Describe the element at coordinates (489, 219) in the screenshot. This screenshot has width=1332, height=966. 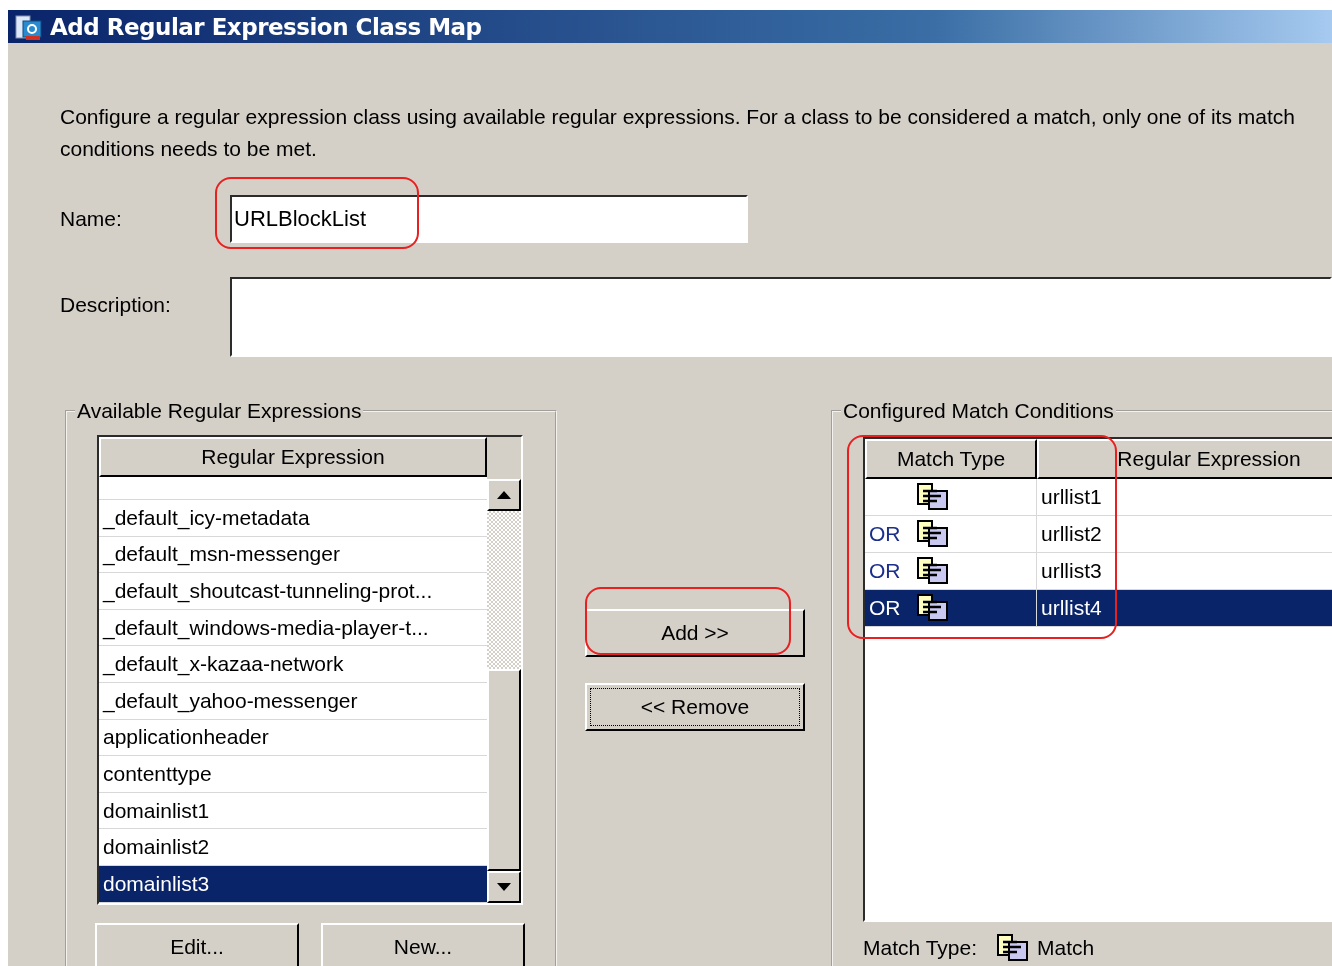
I see `name-field: URLBlockList` at that location.